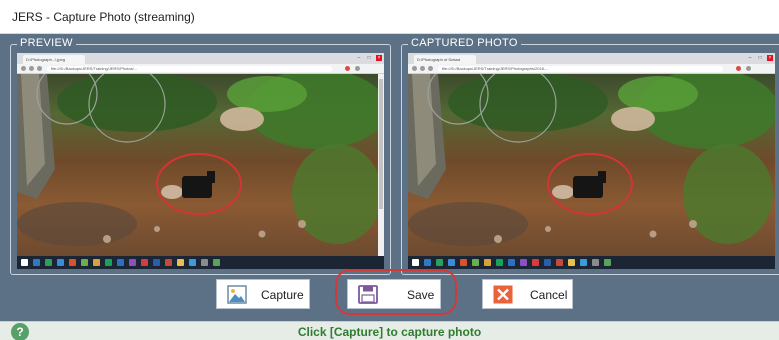 The image size is (779, 340). I want to click on preview-label: PREVIEW, so click(46, 43).